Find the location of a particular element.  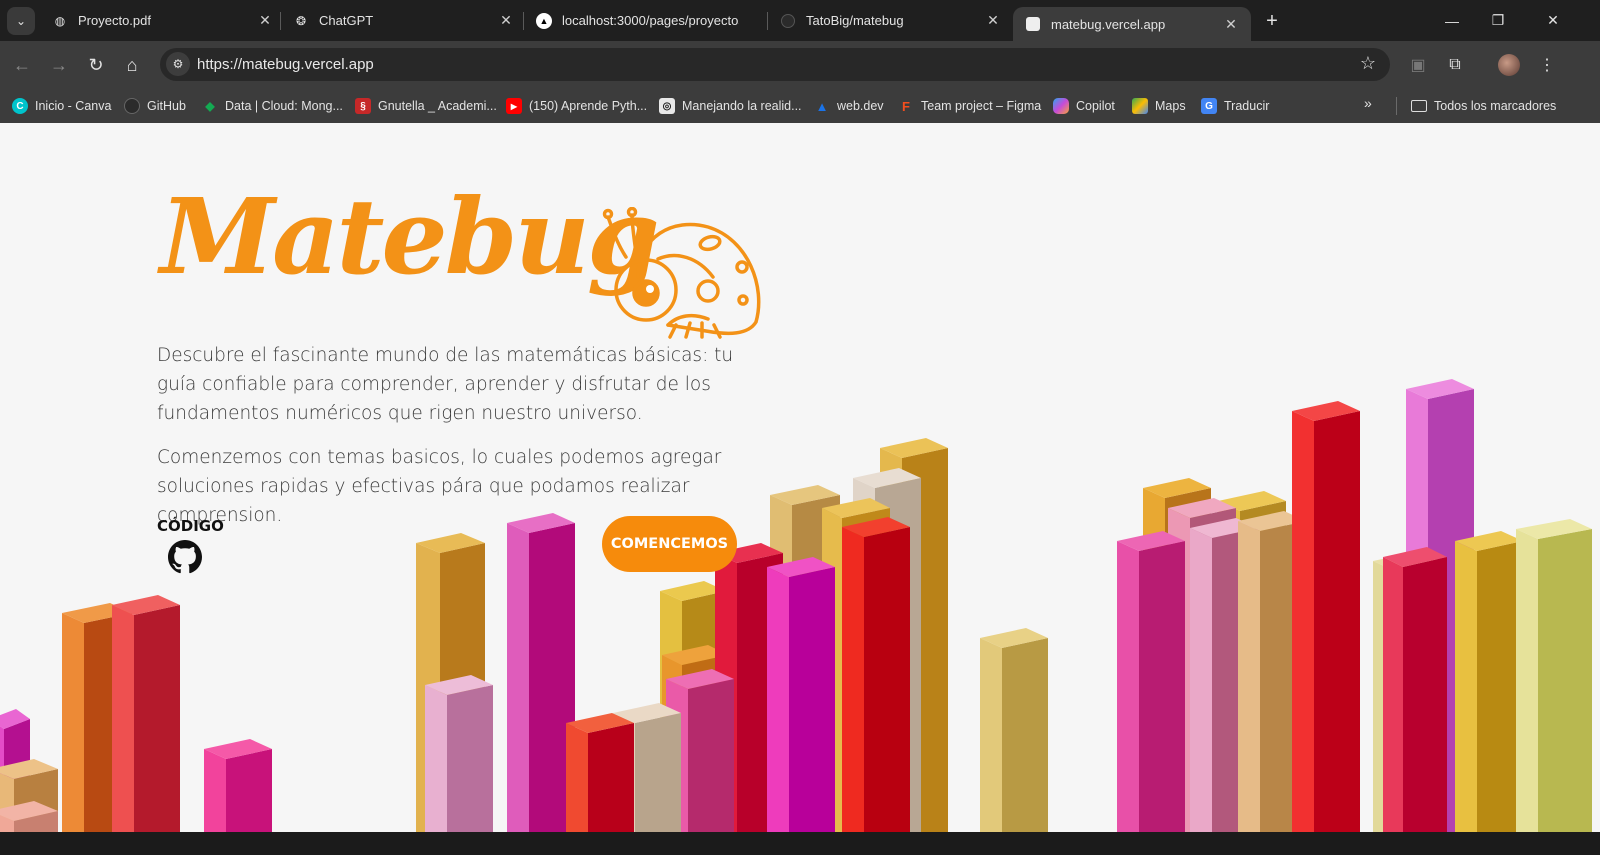

bookmark-item: ▲ web.dev is located at coordinates (849, 106).